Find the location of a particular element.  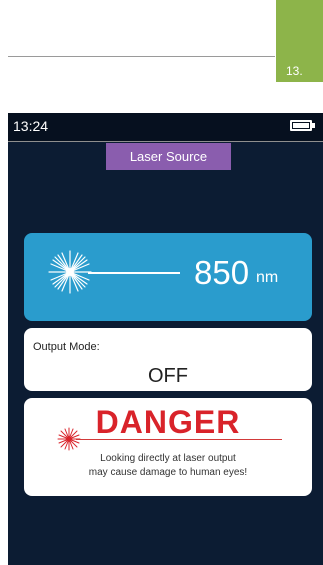

wavelength-value: 850 is located at coordinates (222, 272).